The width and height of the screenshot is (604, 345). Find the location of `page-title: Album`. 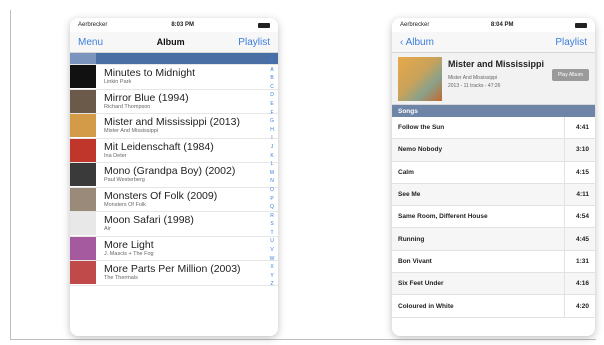

page-title: Album is located at coordinates (170, 42).